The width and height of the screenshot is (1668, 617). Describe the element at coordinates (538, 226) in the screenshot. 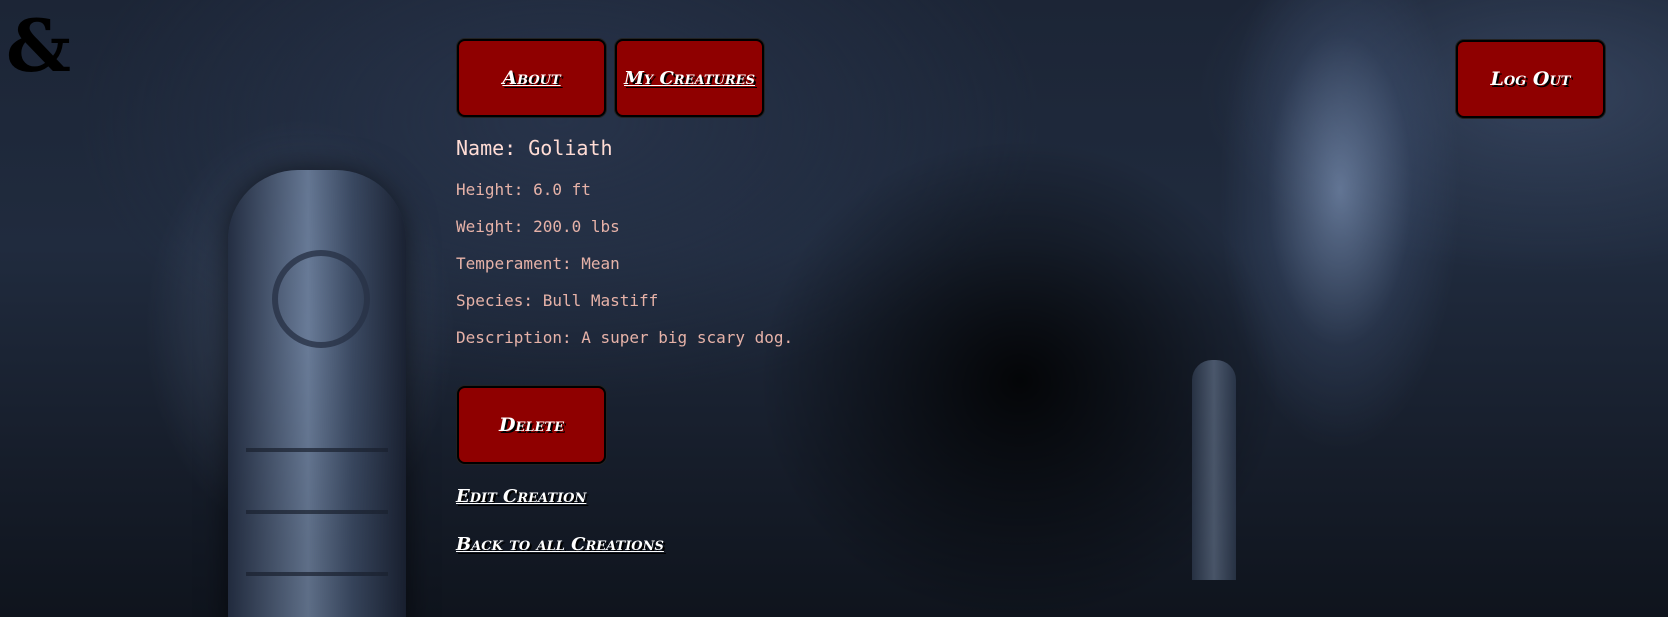

I see `creature-weight: Weight: 200.0 lbs` at that location.